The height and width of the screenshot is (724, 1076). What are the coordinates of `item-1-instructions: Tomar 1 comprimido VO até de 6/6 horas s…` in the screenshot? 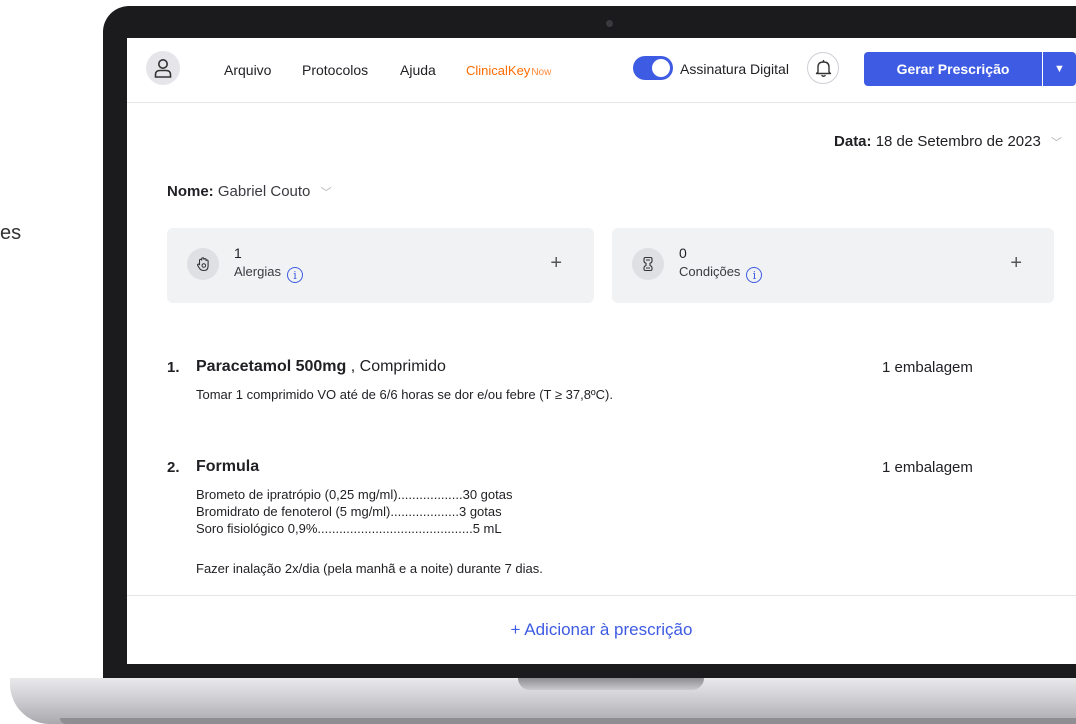 It's located at (405, 394).